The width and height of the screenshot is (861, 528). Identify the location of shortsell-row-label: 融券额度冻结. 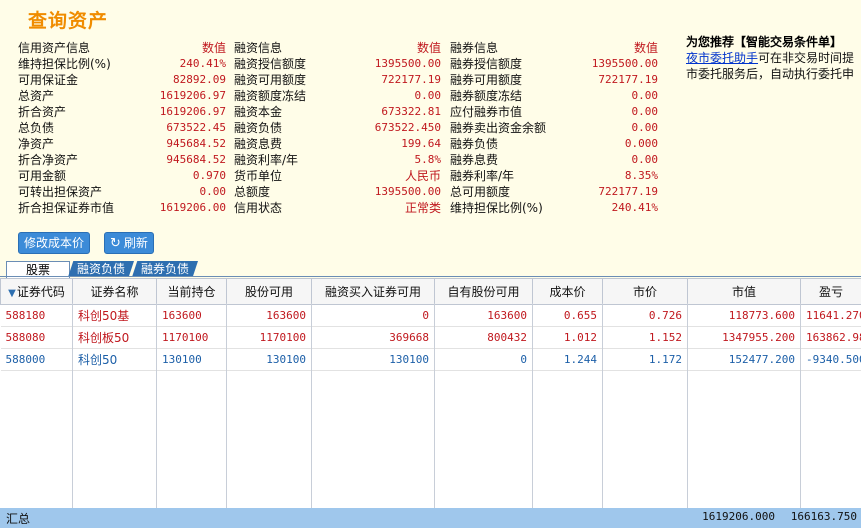
(486, 96).